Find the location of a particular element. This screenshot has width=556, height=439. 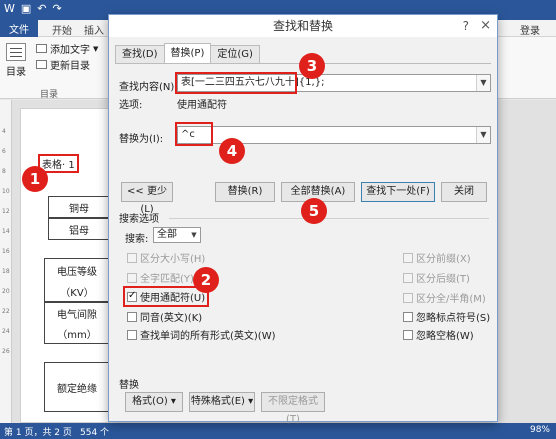

annotation-badge: 5 is located at coordinates (314, 211).